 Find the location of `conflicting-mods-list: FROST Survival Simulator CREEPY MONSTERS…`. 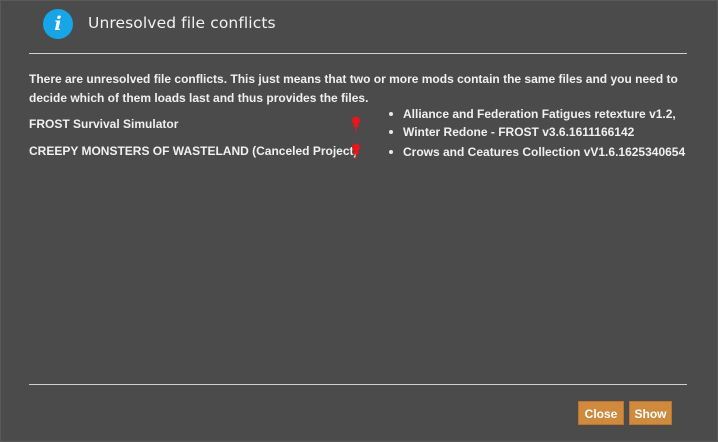

conflicting-mods-list: FROST Survival Simulator CREEPY MONSTERS… is located at coordinates (199, 142).